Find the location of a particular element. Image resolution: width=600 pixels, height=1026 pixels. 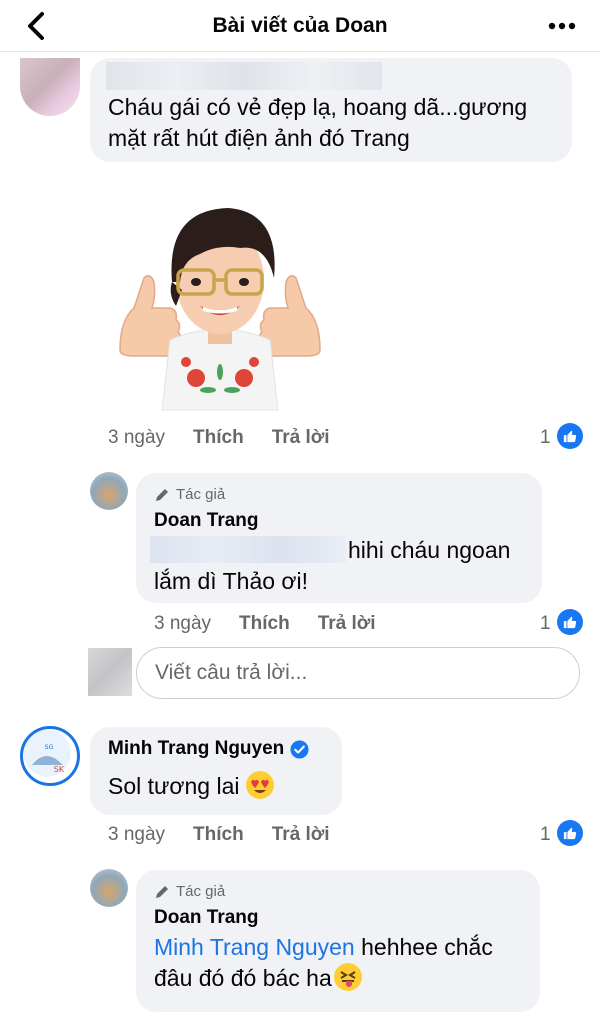

avatar: SG SK is located at coordinates (50, 756).